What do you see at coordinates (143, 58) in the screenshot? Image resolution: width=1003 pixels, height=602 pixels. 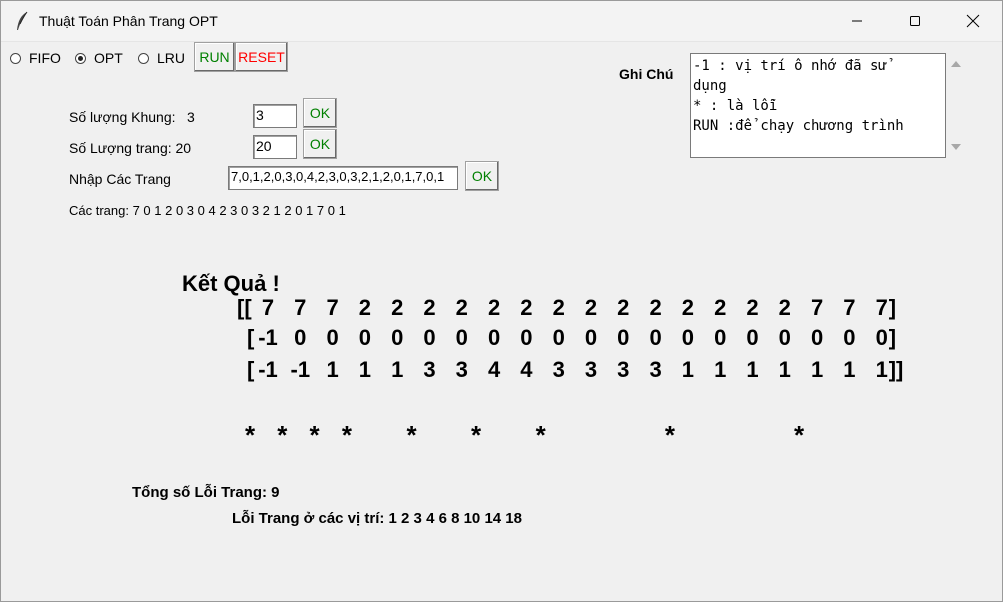 I see `radio-lru-indicator` at bounding box center [143, 58].